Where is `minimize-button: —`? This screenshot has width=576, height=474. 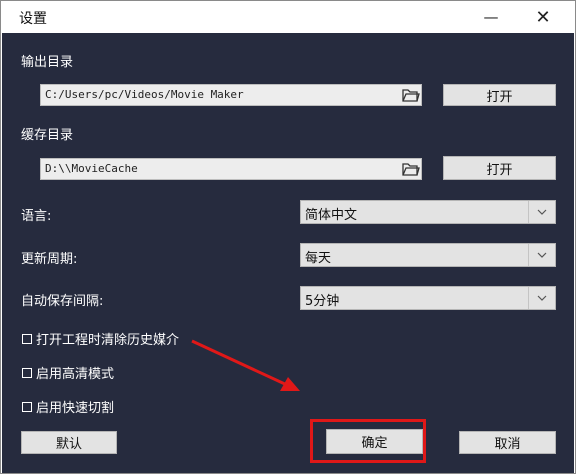 minimize-button: — is located at coordinates (491, 17).